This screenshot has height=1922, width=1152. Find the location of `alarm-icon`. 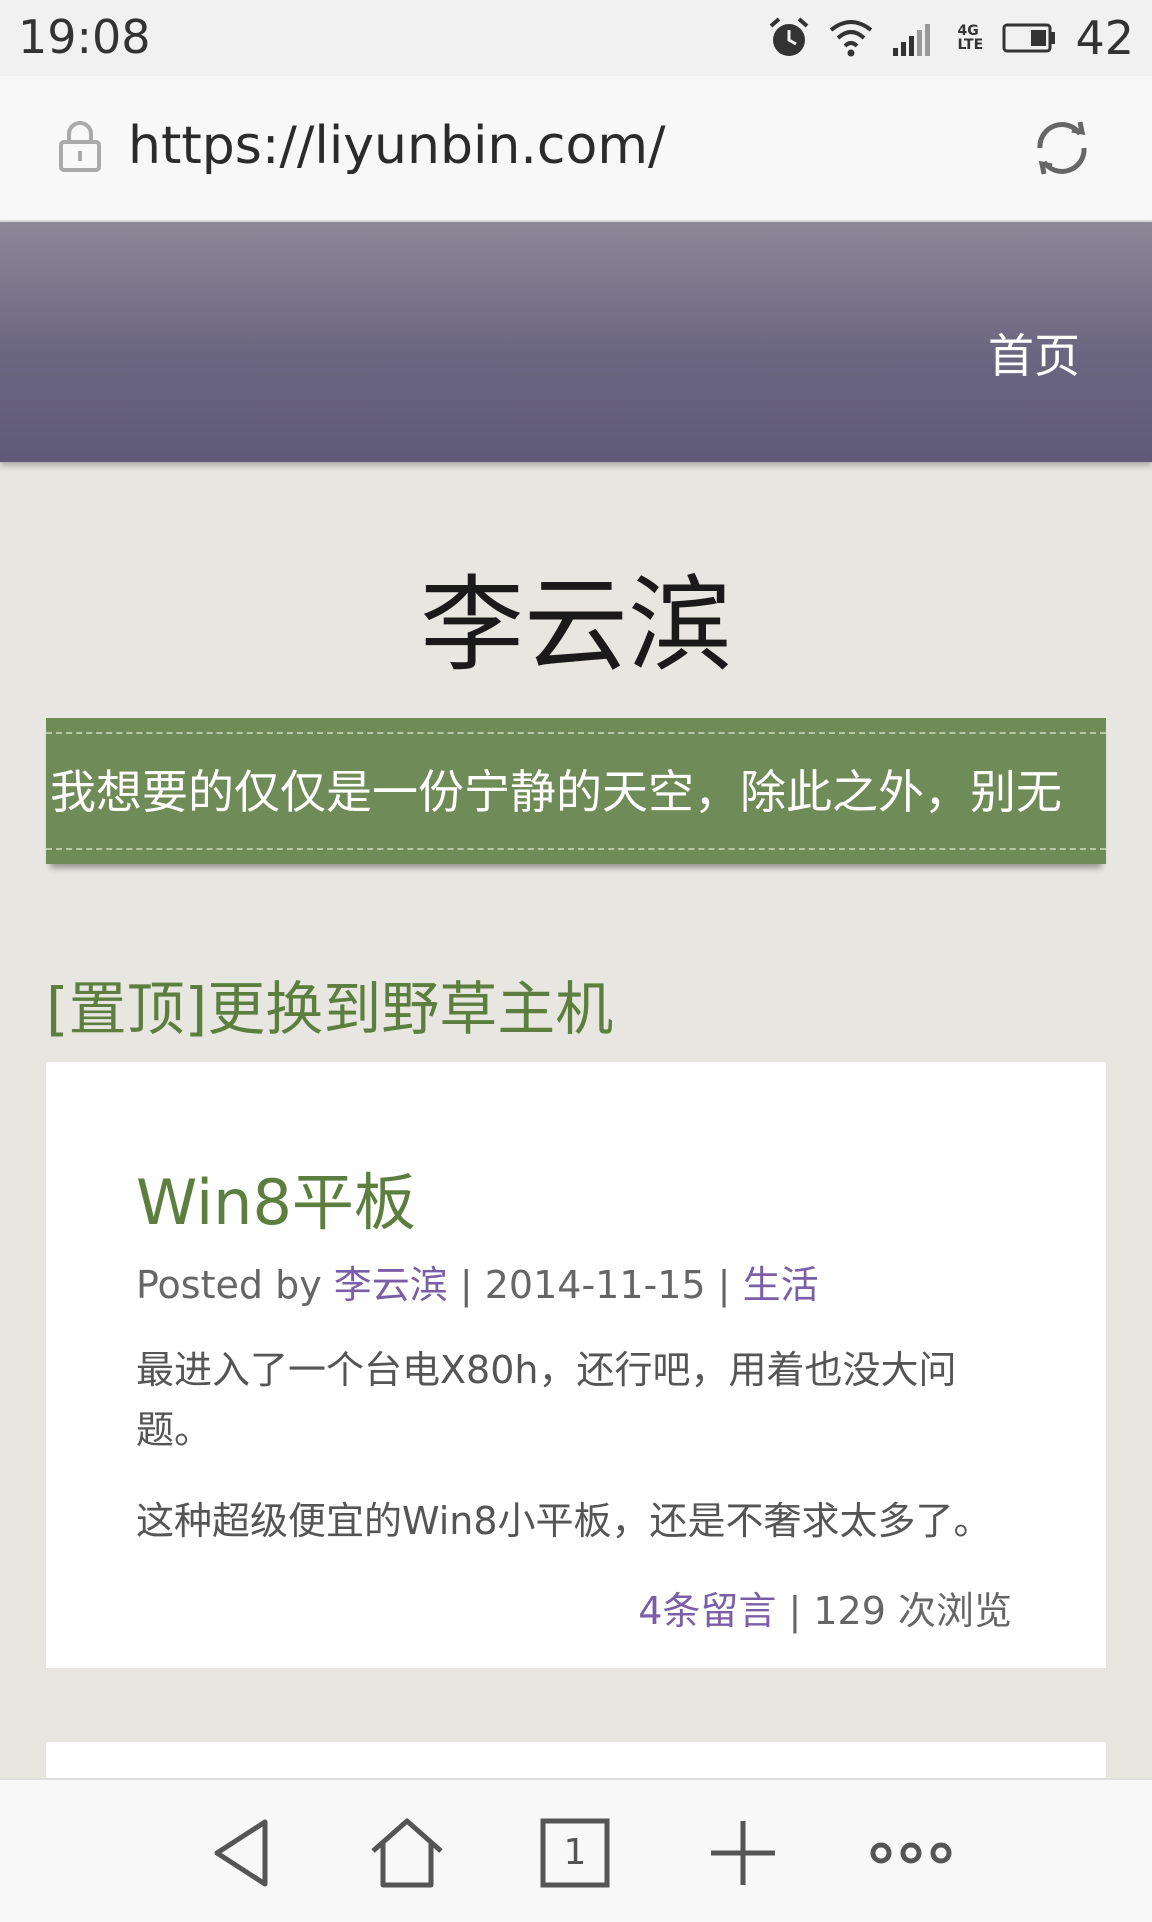

alarm-icon is located at coordinates (789, 36).